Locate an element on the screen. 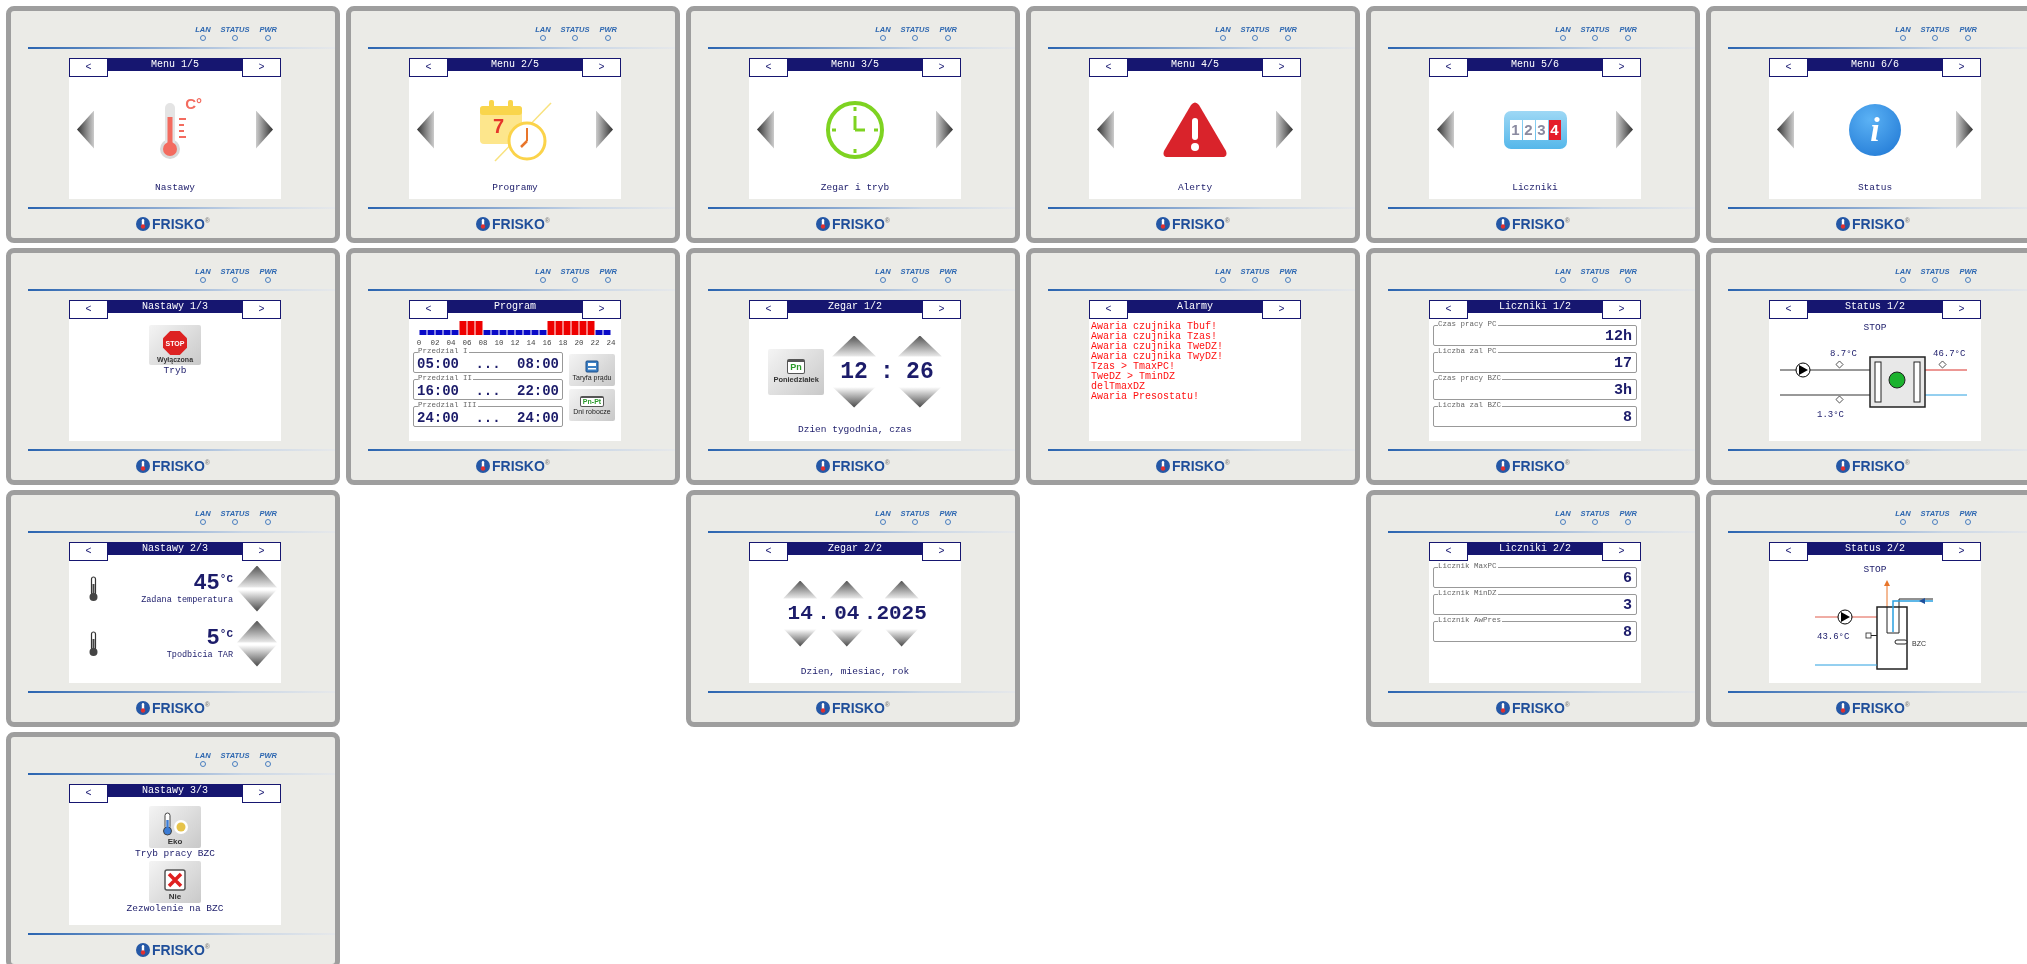 The width and height of the screenshot is (2027, 964). cross-icon is located at coordinates (175, 880).